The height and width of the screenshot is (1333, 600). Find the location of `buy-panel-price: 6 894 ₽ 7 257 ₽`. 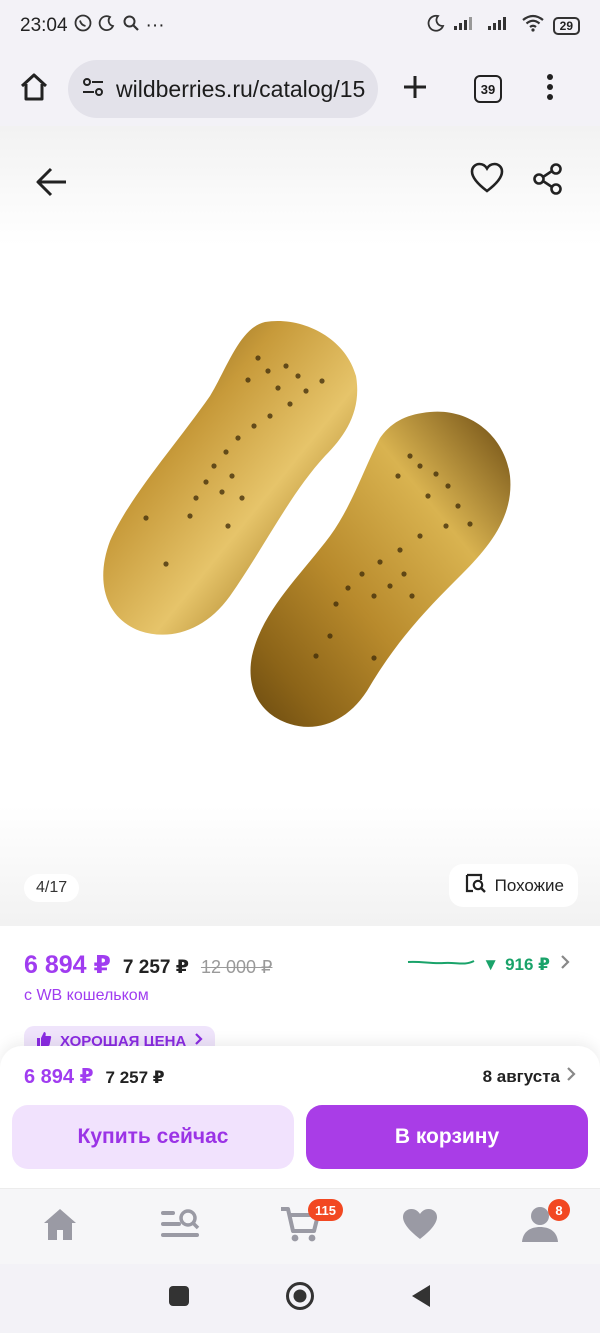

buy-panel-price: 6 894 ₽ 7 257 ₽ is located at coordinates (94, 1076).